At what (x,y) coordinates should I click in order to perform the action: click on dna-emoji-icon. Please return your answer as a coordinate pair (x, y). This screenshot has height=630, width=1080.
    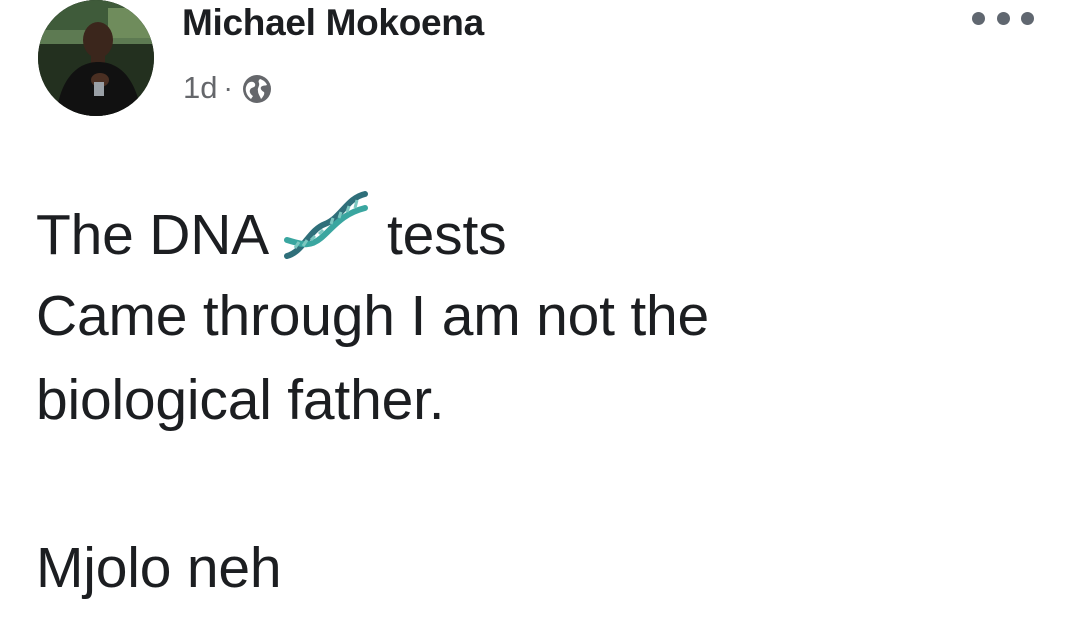
    Looking at the image, I should click on (325, 226).